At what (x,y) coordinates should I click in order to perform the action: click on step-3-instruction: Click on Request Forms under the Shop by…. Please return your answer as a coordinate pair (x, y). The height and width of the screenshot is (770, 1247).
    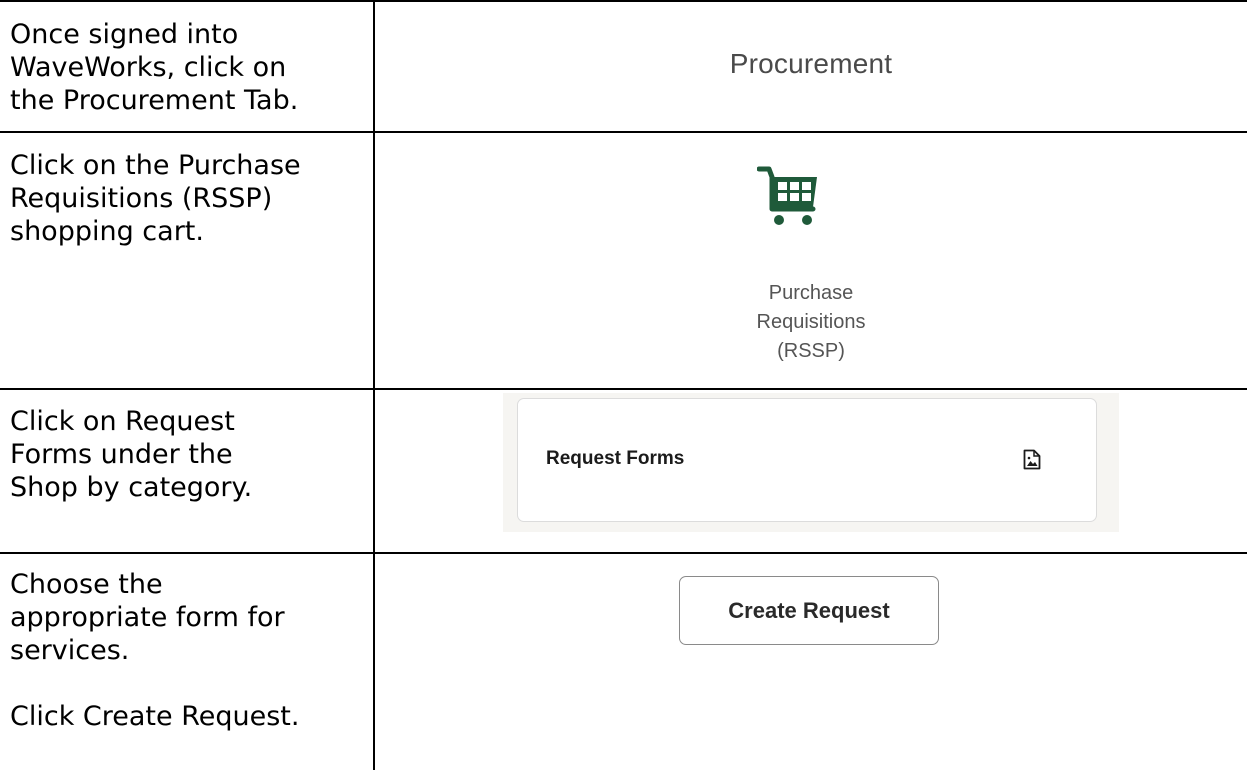
    Looking at the image, I should click on (131, 454).